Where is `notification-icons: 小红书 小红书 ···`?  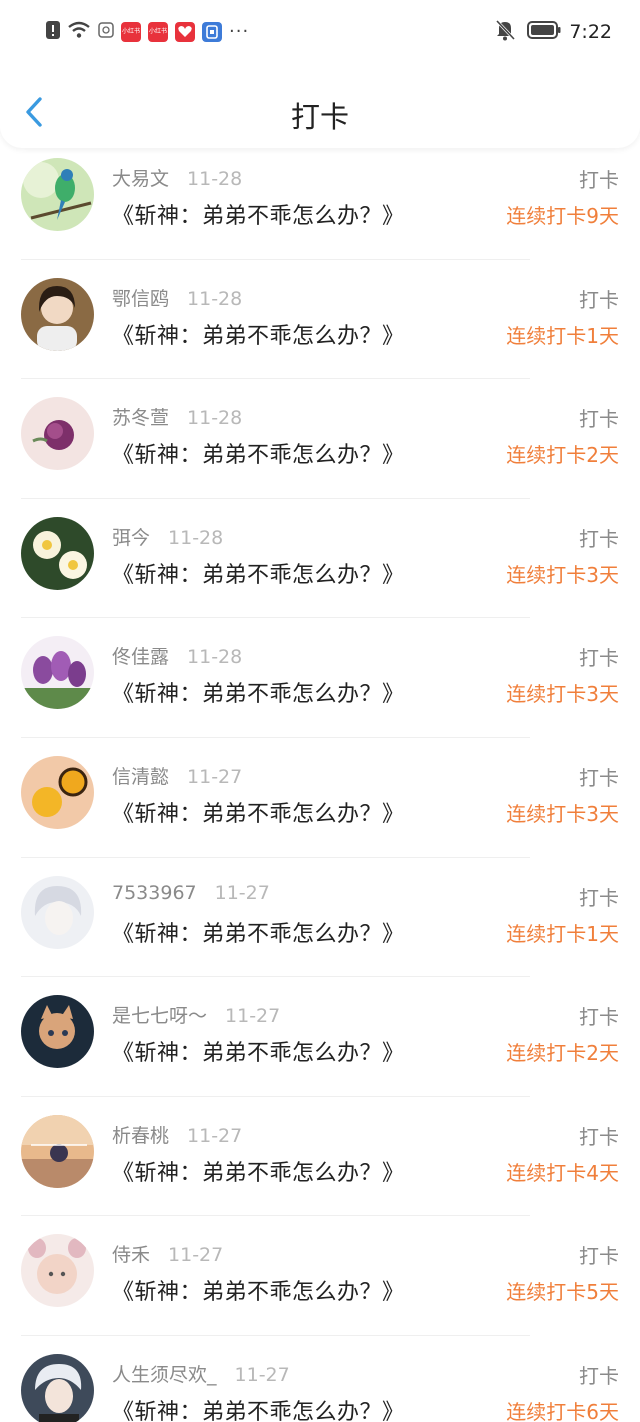
notification-icons: 小红书 小红书 ··· is located at coordinates (147, 32).